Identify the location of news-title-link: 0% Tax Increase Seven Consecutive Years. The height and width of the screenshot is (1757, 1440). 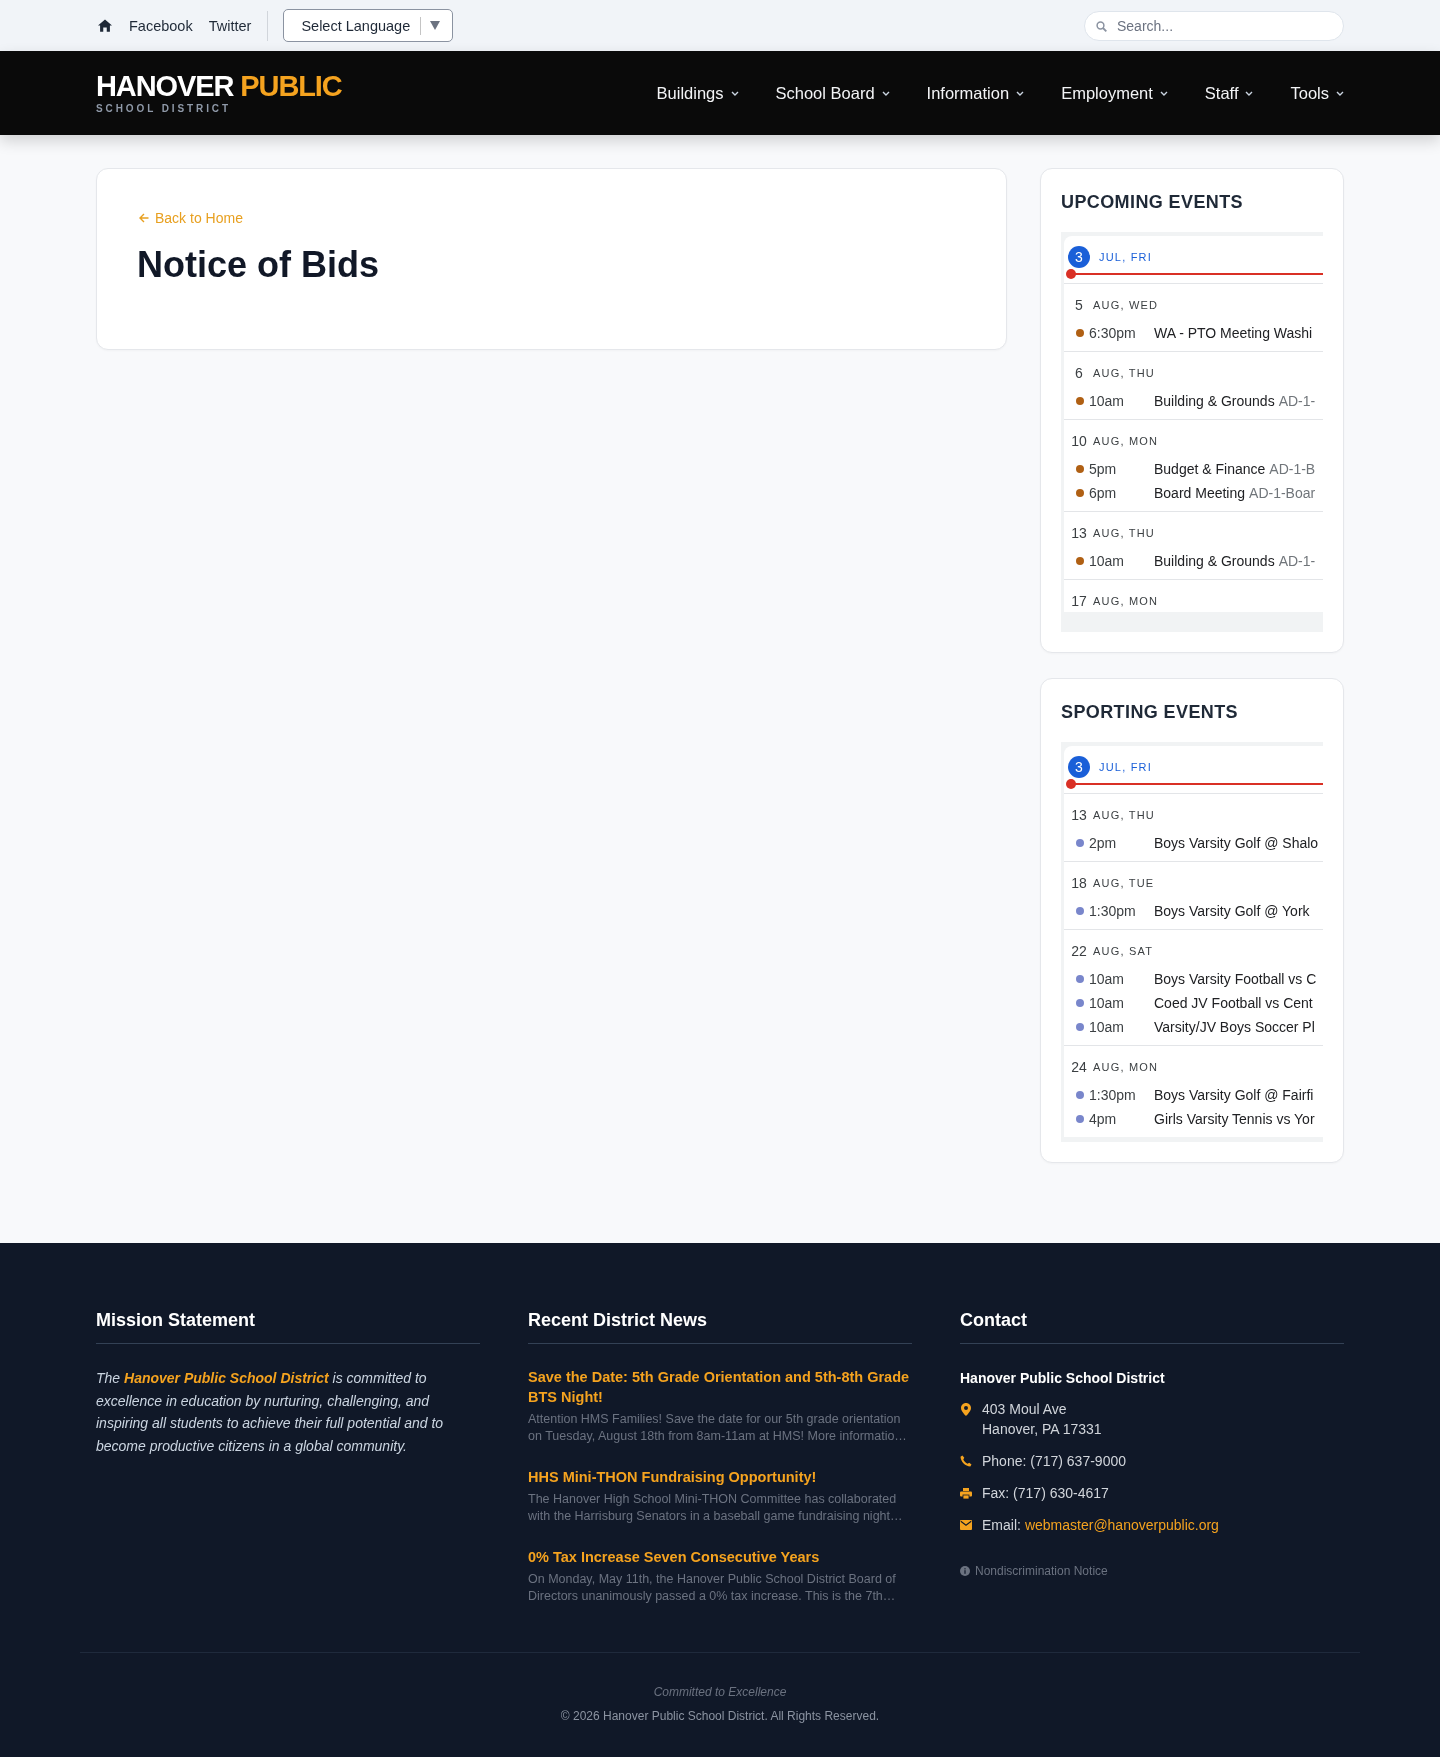
(720, 1557).